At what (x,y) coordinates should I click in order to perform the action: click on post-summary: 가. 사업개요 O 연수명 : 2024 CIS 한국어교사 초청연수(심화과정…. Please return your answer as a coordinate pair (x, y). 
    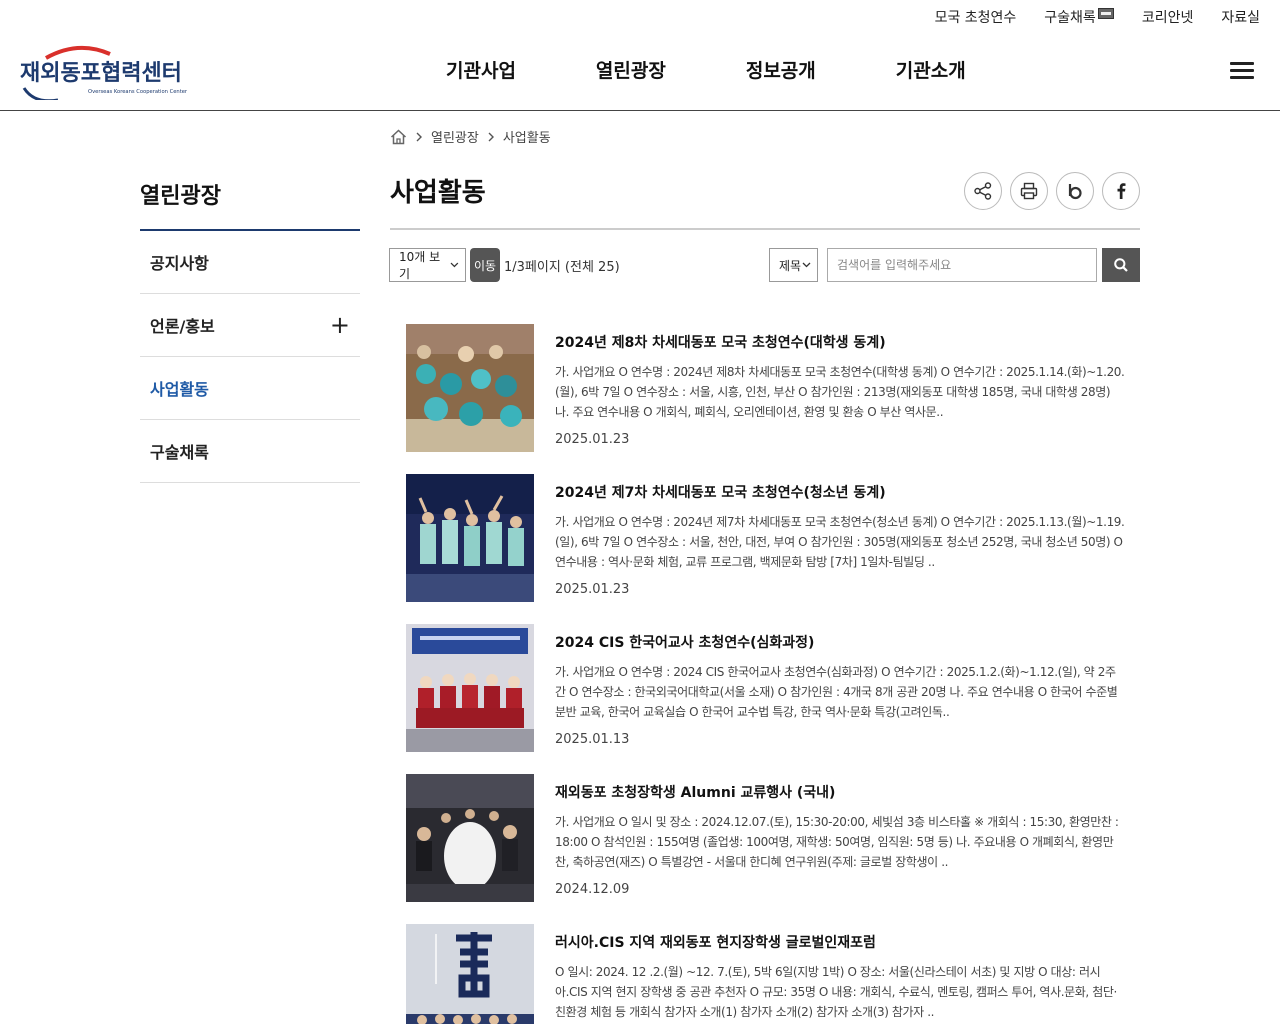
    Looking at the image, I should click on (836, 692).